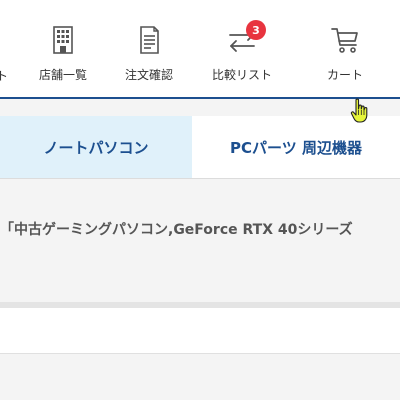 The image size is (400, 400). What do you see at coordinates (344, 40) in the screenshot?
I see `cart-icon` at bounding box center [344, 40].